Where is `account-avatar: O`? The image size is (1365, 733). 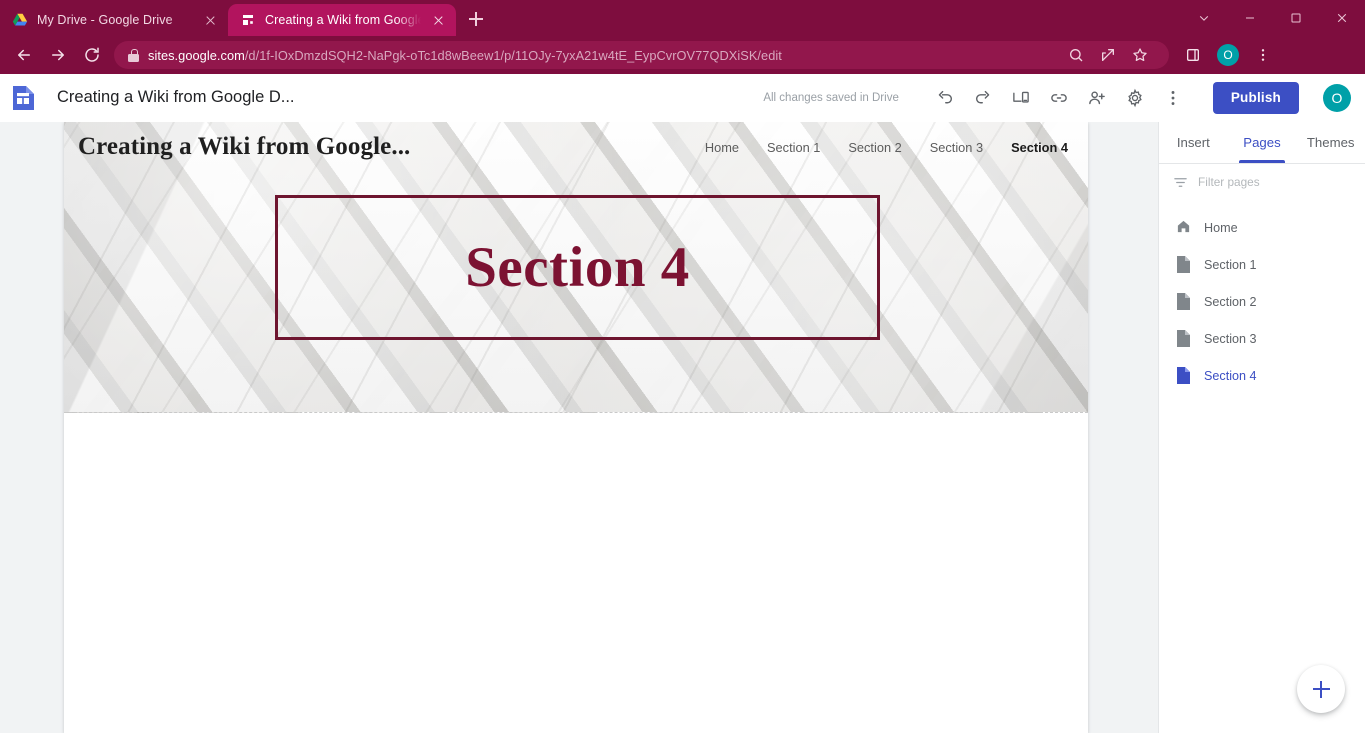
account-avatar: O is located at coordinates (1337, 97).